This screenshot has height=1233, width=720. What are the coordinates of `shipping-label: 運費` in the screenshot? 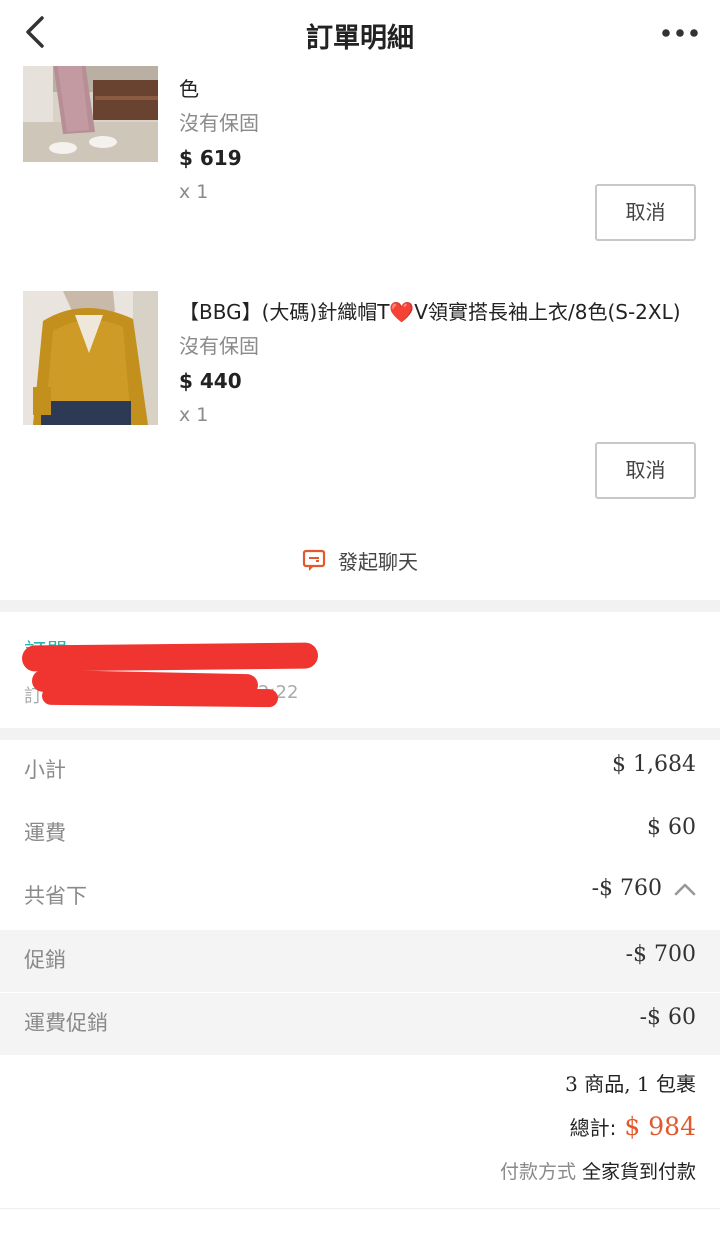 It's located at (45, 833).